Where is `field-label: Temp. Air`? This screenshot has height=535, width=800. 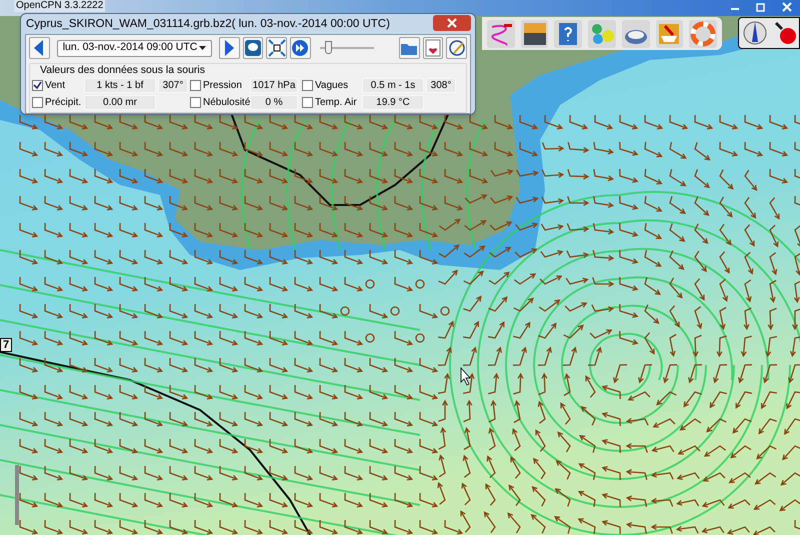 field-label: Temp. Air is located at coordinates (336, 103).